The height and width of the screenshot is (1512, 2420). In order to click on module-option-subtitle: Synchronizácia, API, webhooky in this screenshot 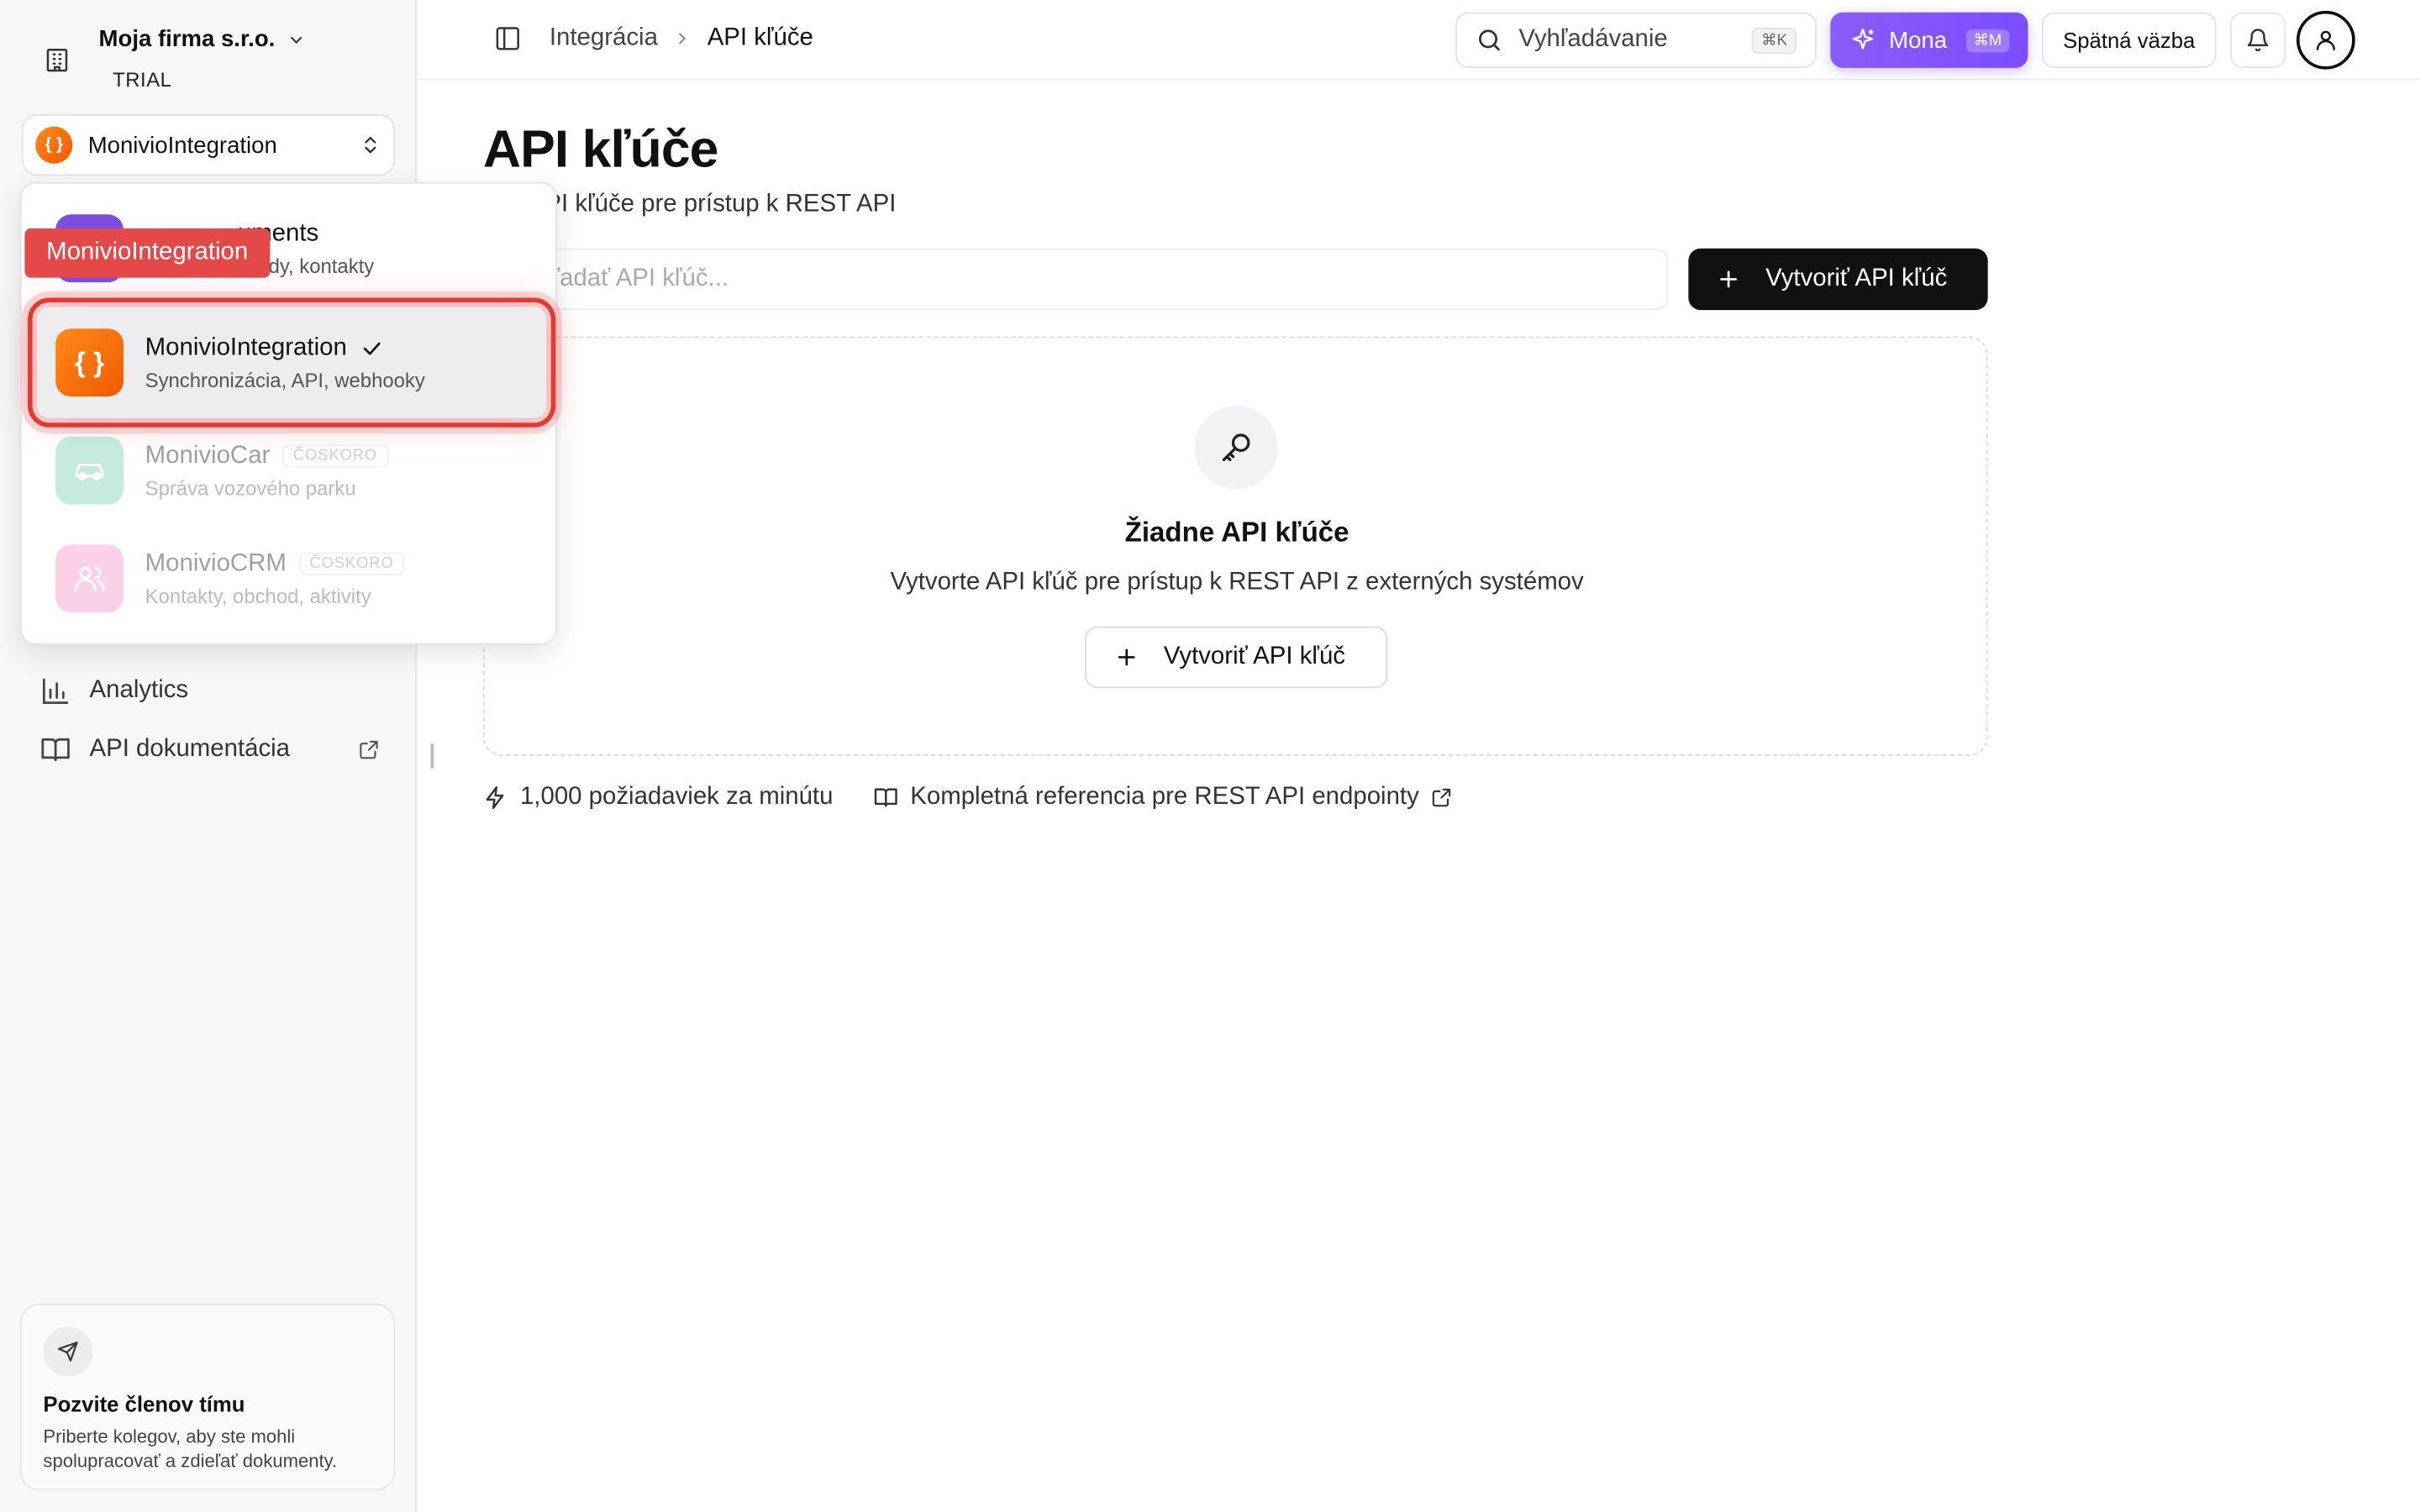, I will do `click(285, 379)`.